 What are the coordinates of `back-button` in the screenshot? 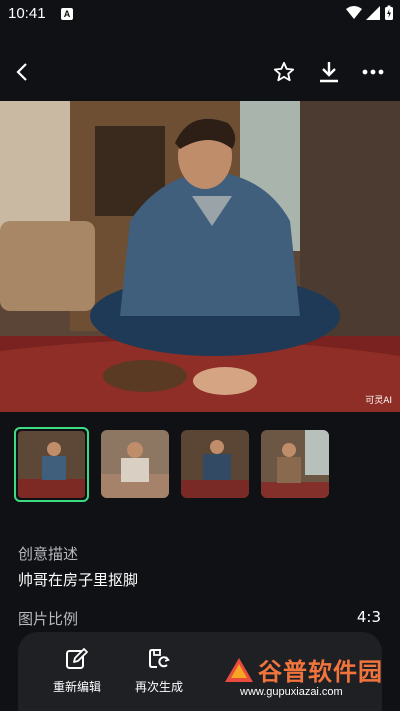 It's located at (22, 72).